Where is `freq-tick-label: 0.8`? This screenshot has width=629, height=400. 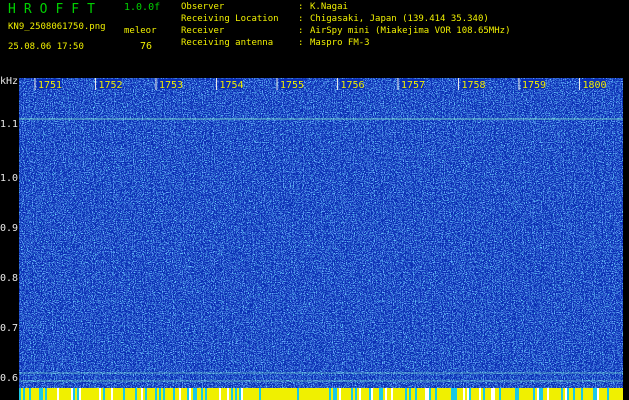
freq-tick-label: 0.8 is located at coordinates (9, 278).